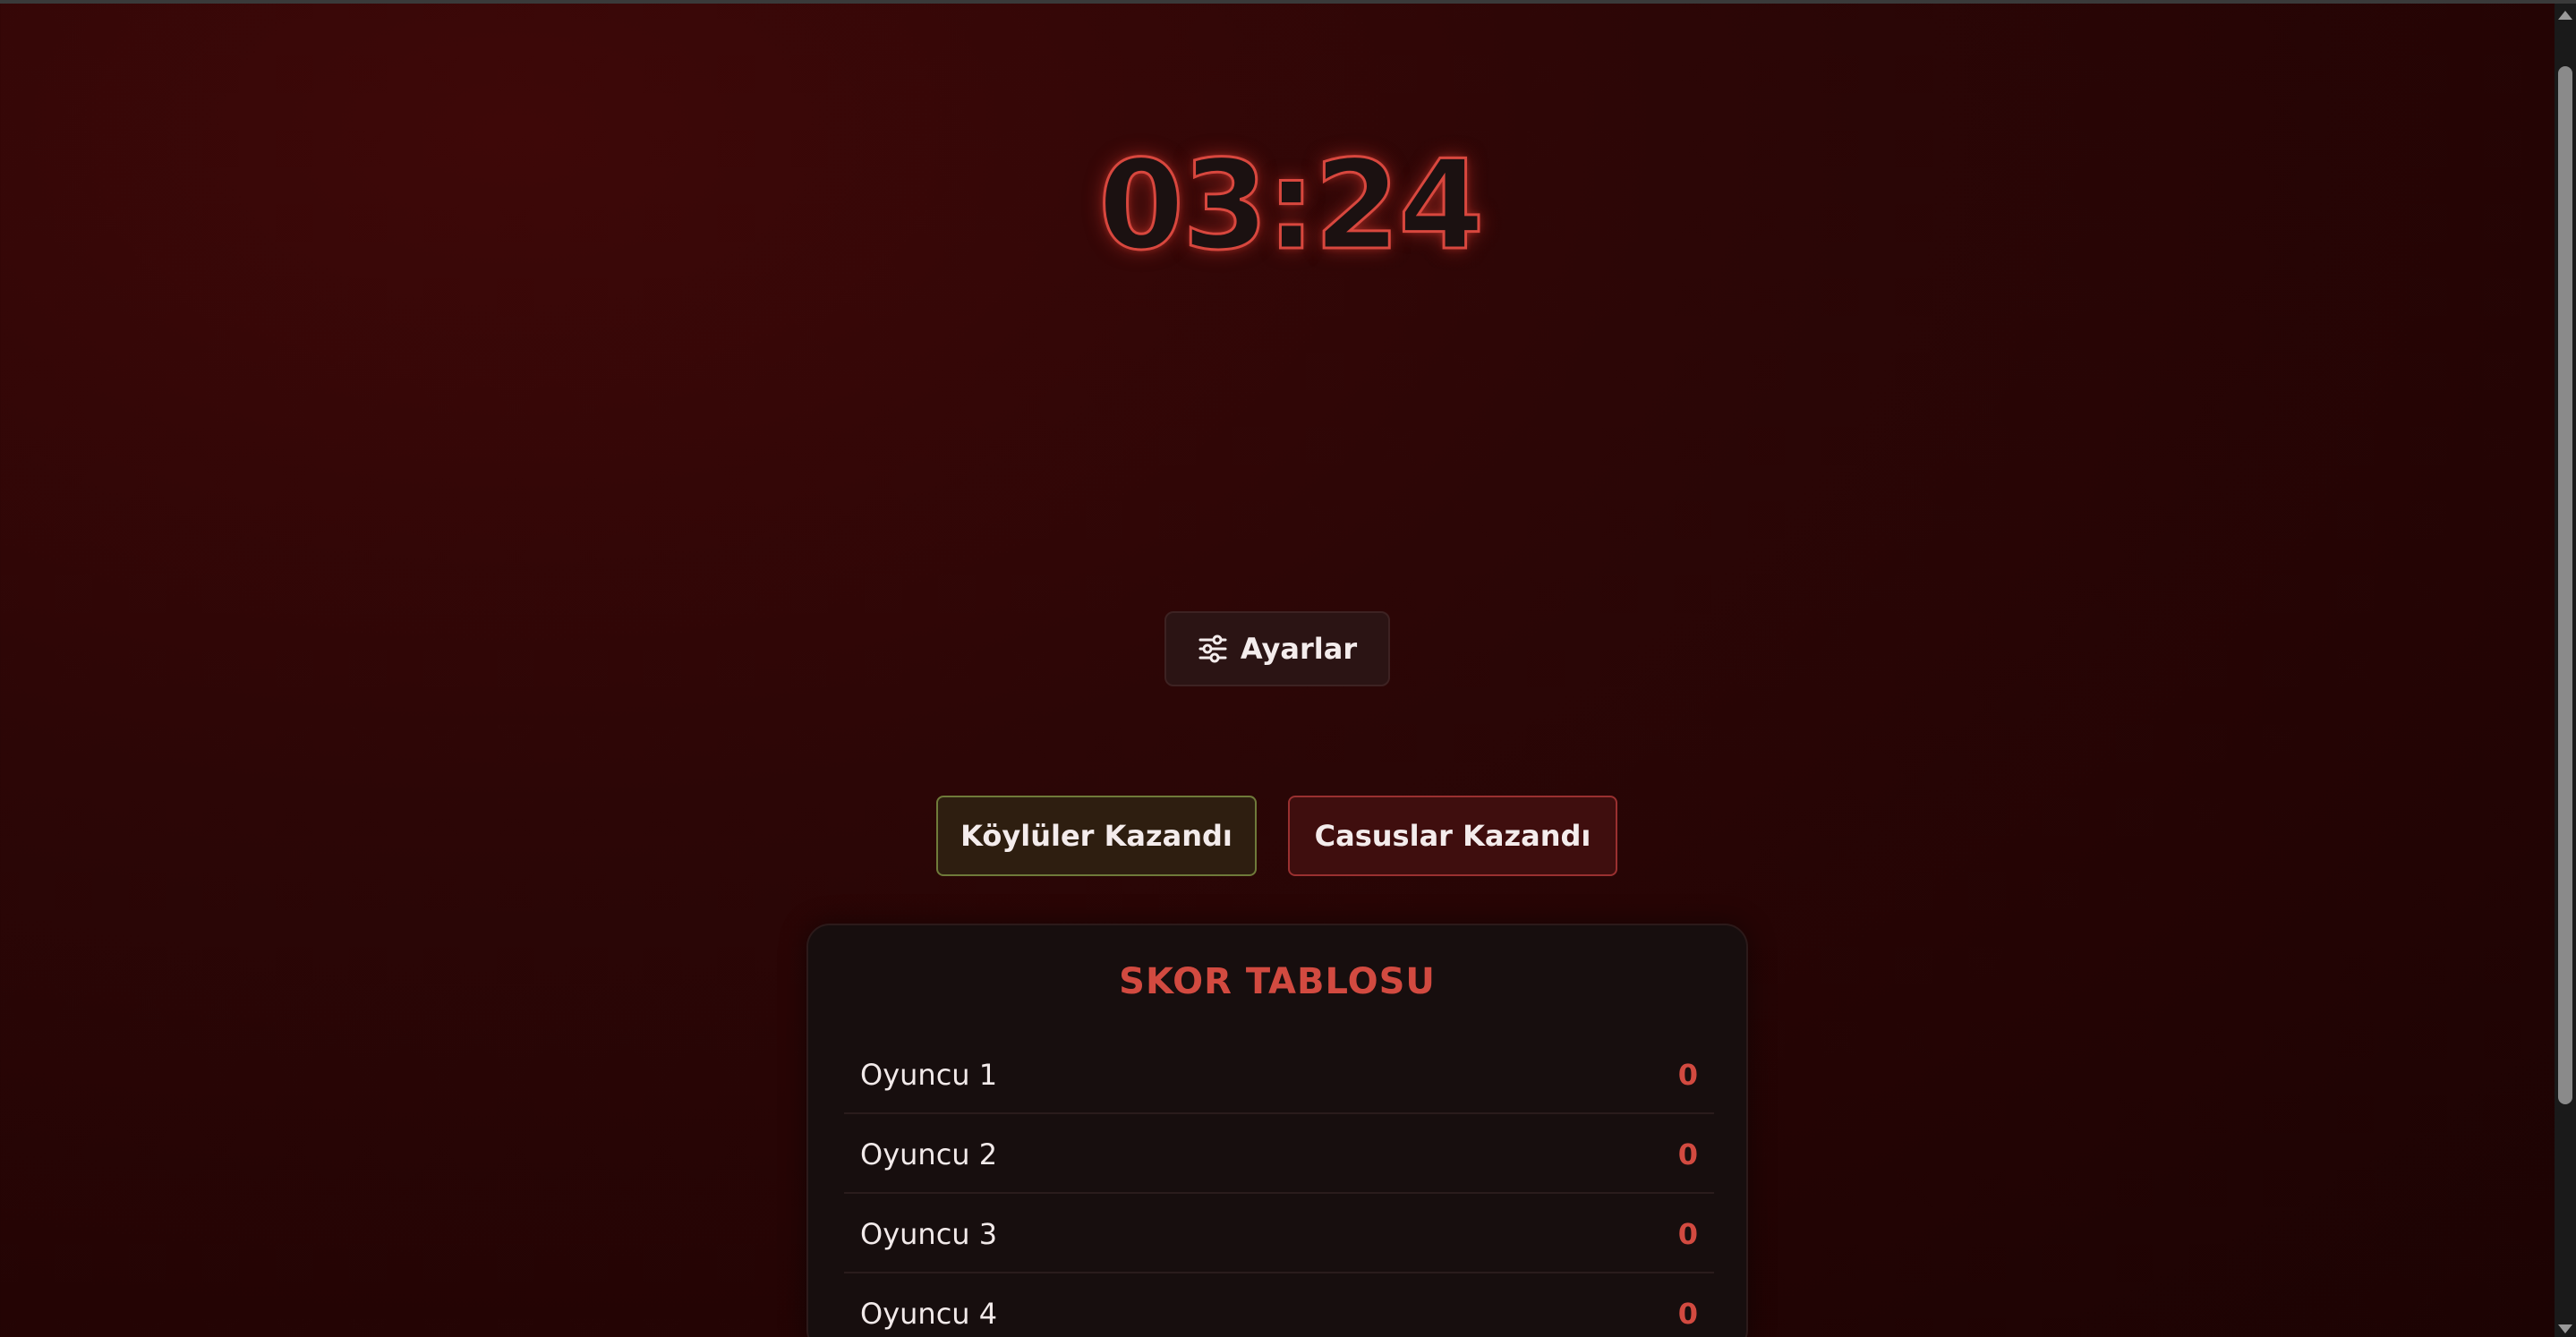 The image size is (2576, 1337). Describe the element at coordinates (1213, 649) in the screenshot. I see `sliders-icon` at that location.